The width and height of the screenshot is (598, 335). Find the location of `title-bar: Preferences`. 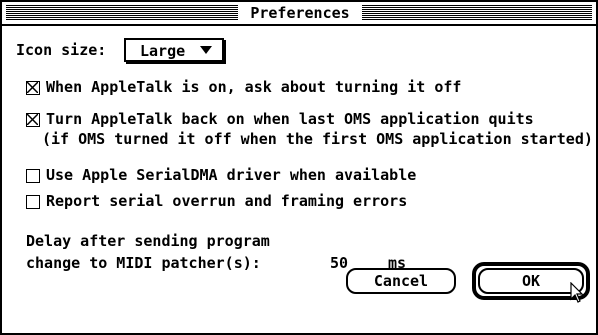

title-bar: Preferences is located at coordinates (299, 14).